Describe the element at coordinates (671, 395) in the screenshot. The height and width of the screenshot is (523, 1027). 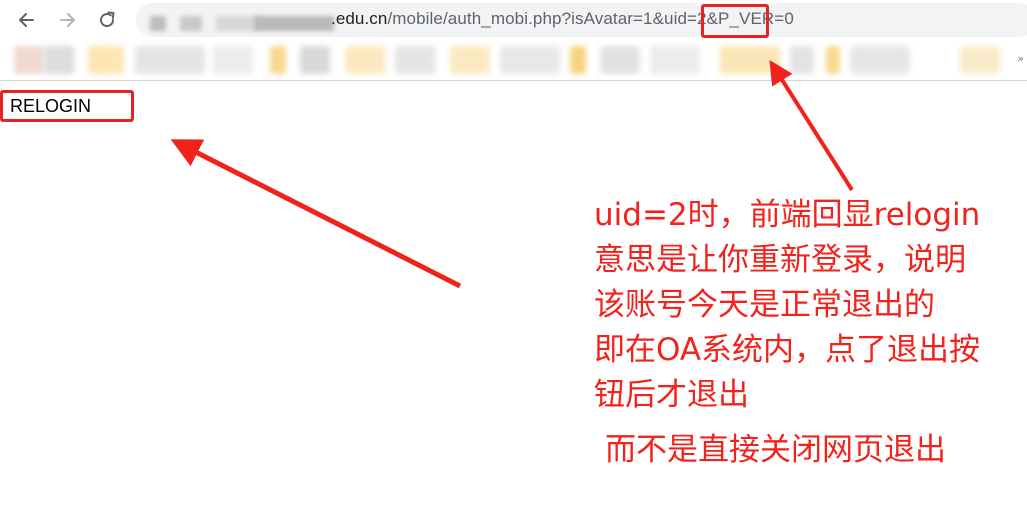
I see `annotation-line: 钮后才退出` at that location.